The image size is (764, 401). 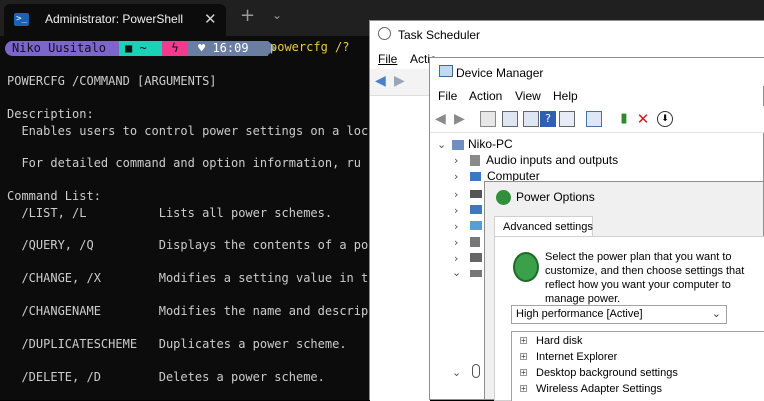 I want to click on hid-icon, so click(x=475, y=242).